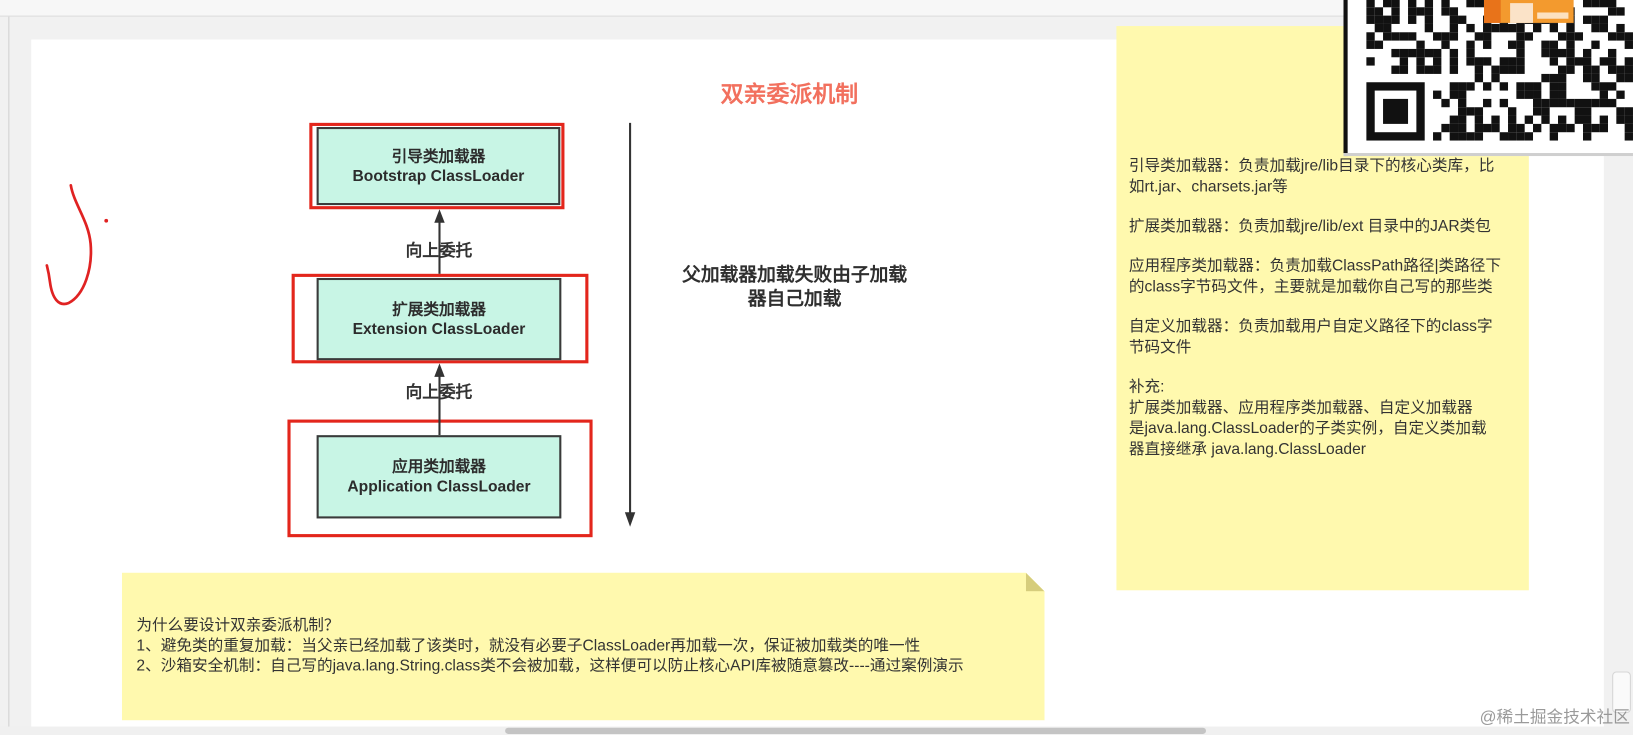 The height and width of the screenshot is (735, 1633). I want to click on qr-code-image, so click(1488, 78).